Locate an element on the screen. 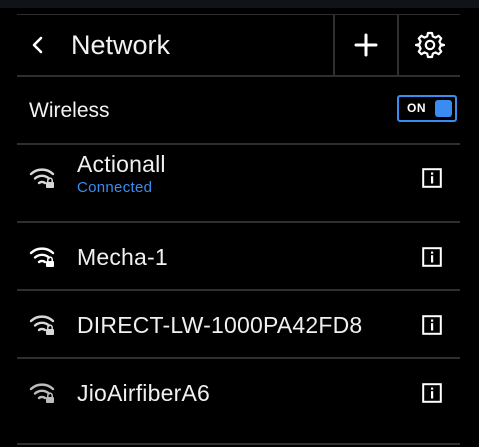 Image resolution: width=479 pixels, height=447 pixels. network-status: Connected is located at coordinates (115, 187).